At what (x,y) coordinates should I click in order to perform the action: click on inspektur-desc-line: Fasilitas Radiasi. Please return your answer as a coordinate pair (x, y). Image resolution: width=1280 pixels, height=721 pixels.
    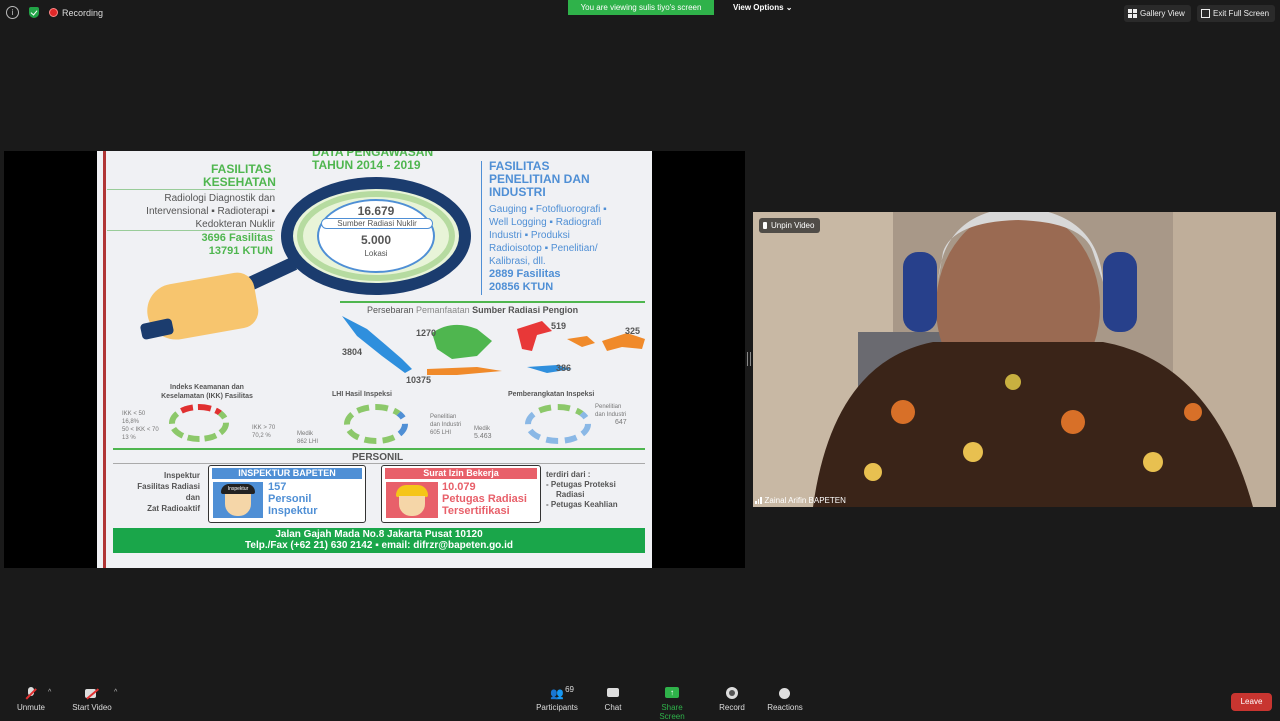
    Looking at the image, I should click on (168, 486).